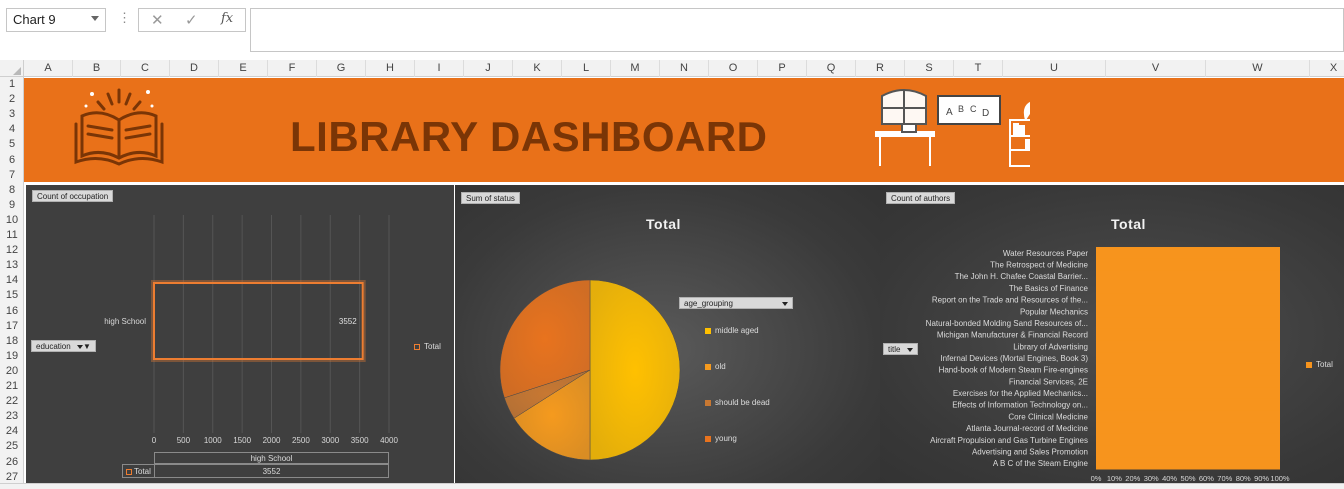  Describe the element at coordinates (1048, 381) in the screenshot. I see `category-label: Financial Services, 2E` at that location.